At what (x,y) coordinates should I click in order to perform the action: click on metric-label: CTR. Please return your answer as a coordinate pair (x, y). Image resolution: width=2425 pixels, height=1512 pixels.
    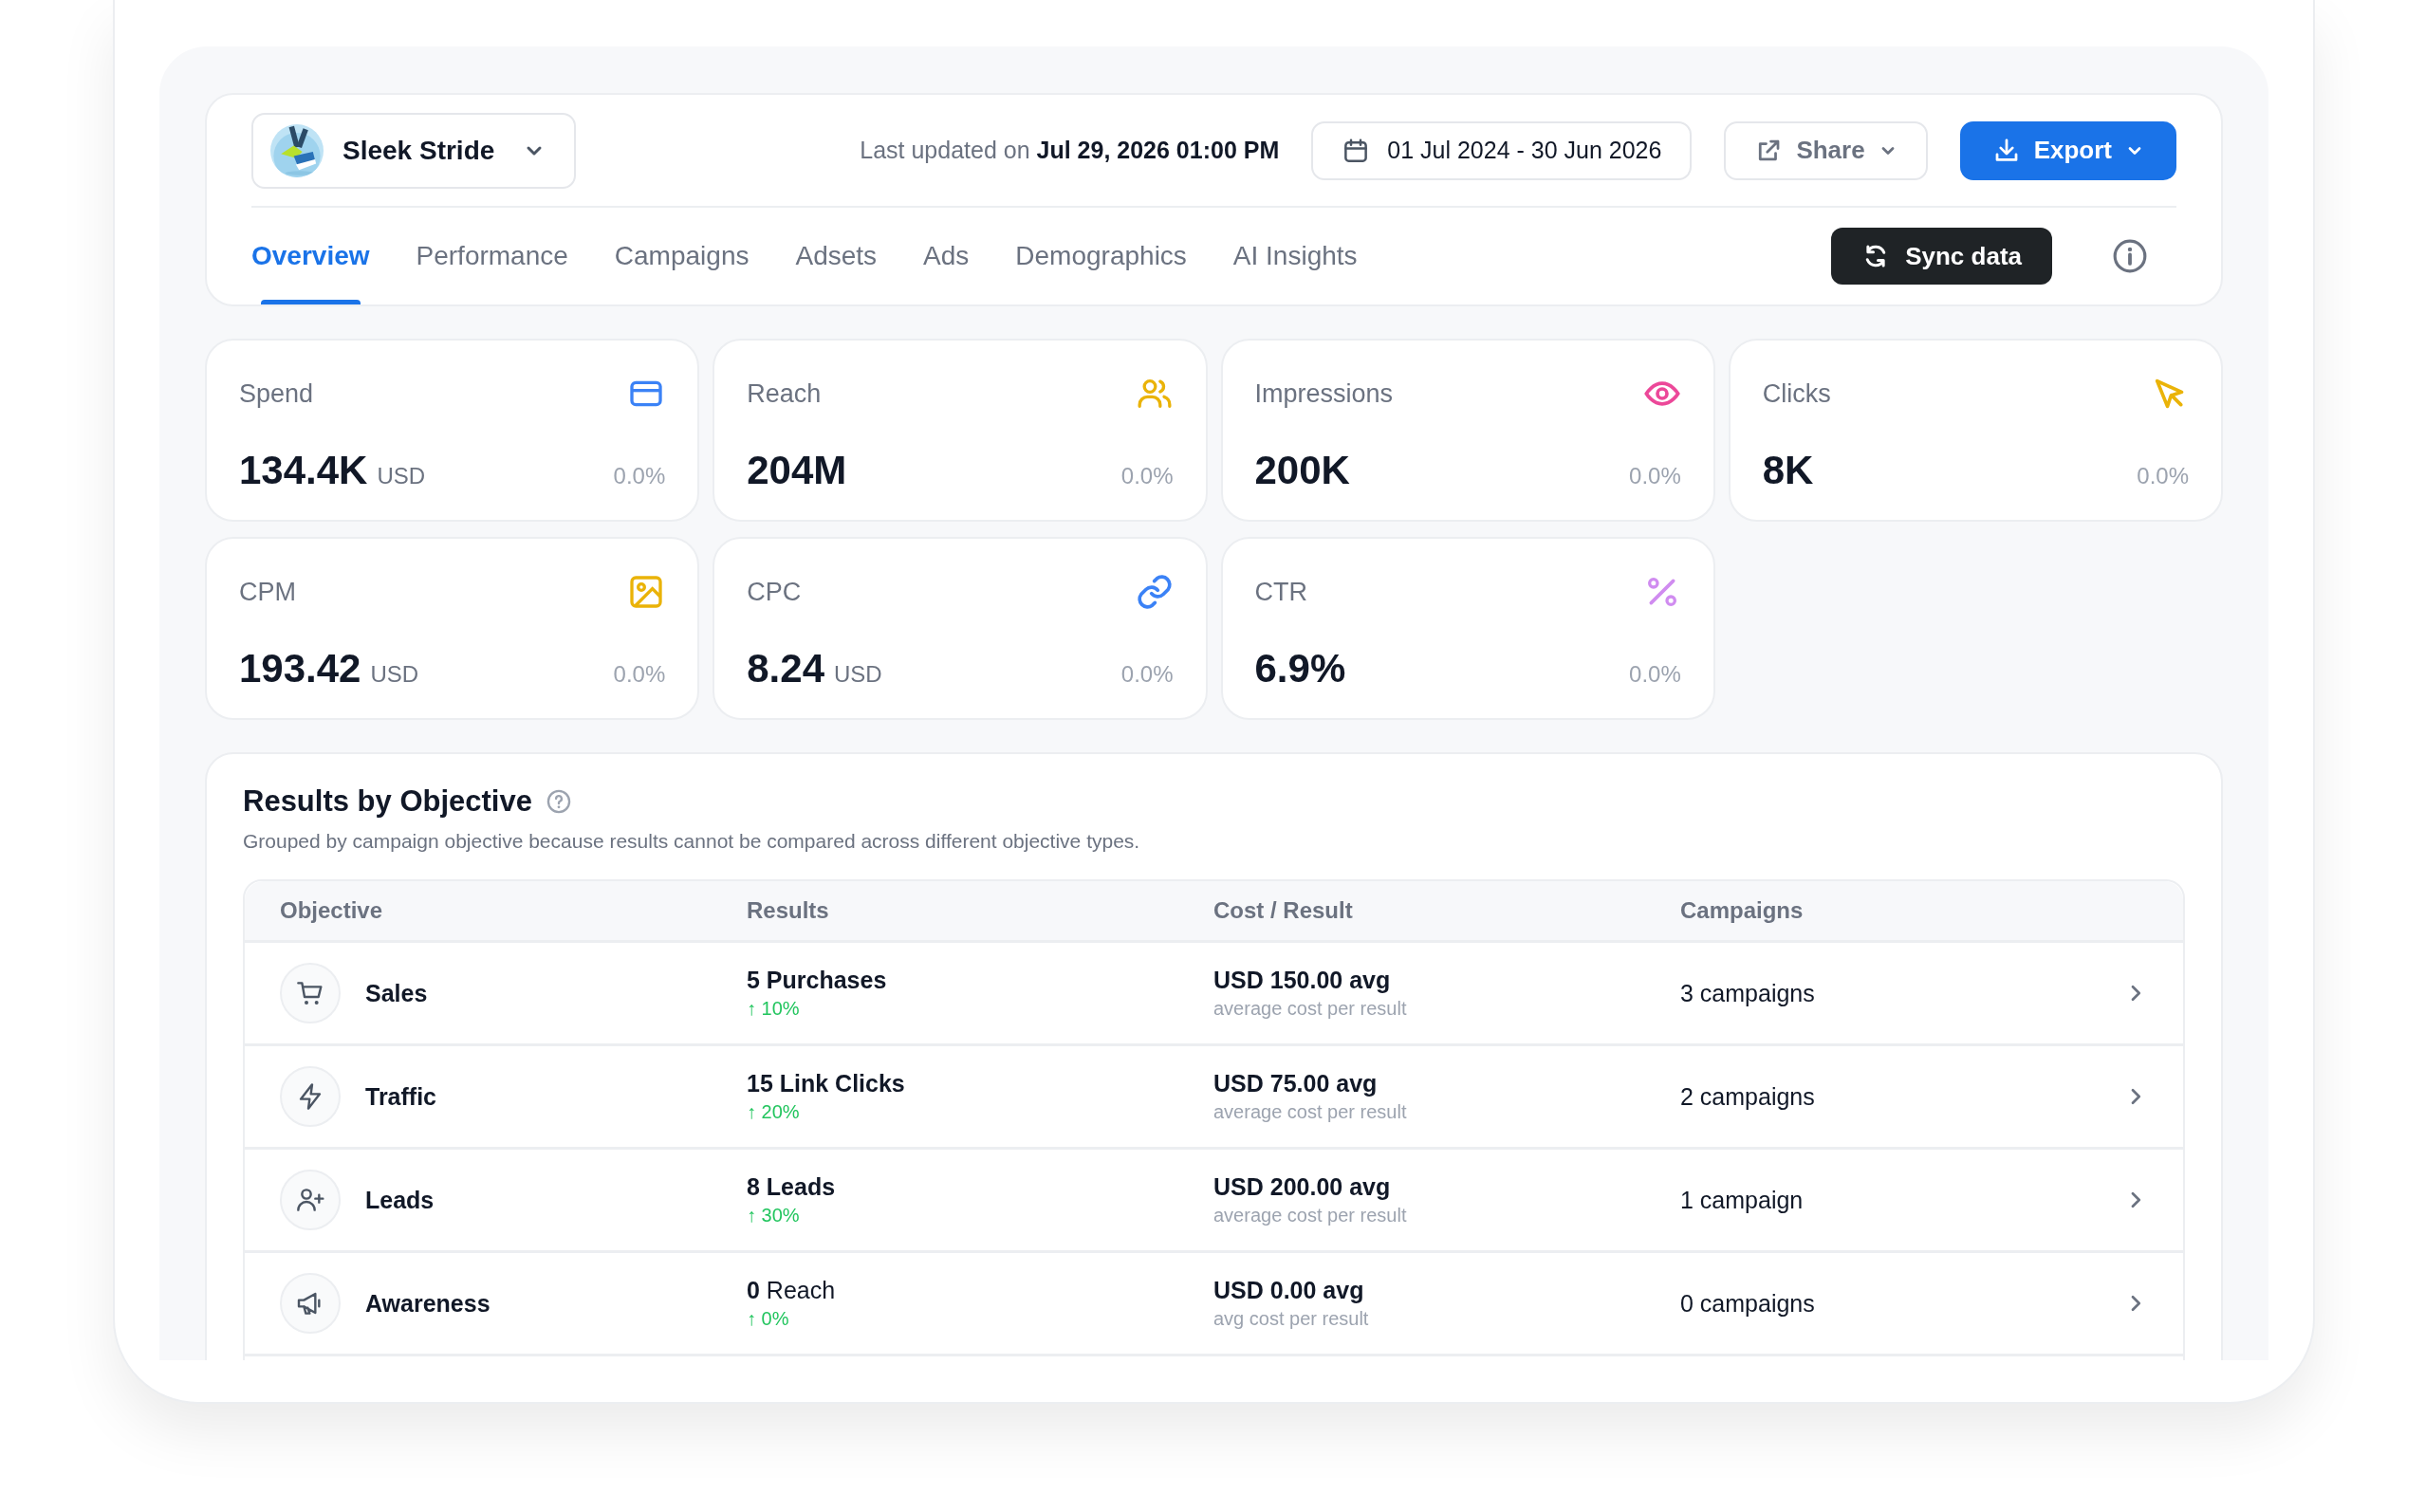
    Looking at the image, I should click on (1280, 592).